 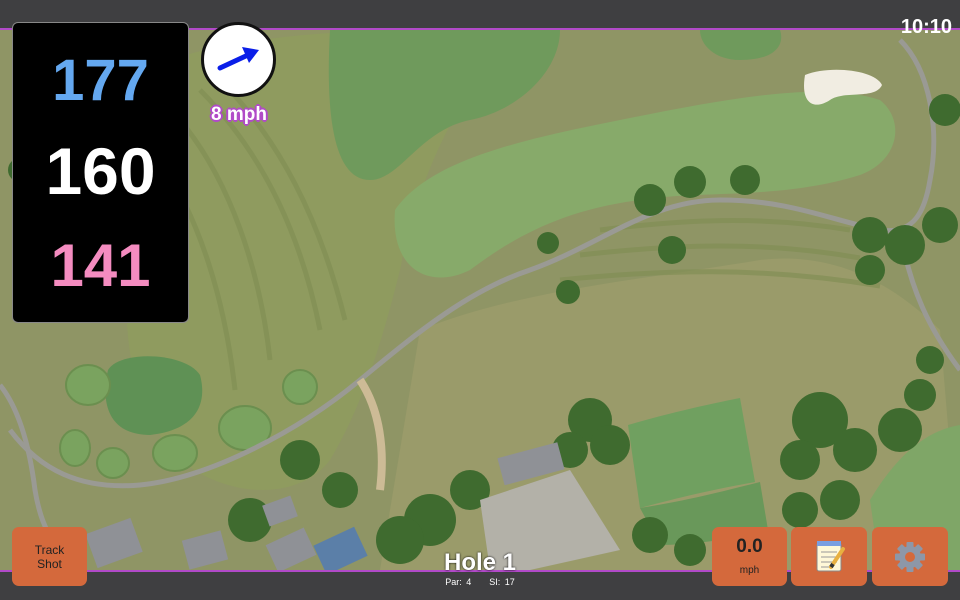 I want to click on hole-title: Hole 1, so click(x=480, y=562).